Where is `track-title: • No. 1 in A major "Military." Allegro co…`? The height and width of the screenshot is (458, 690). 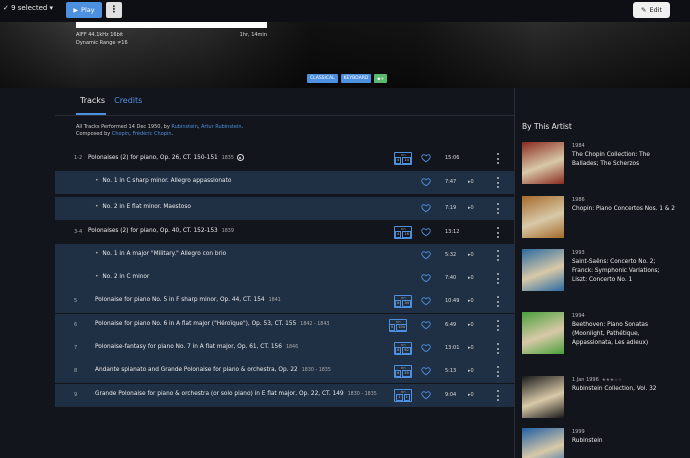
track-title: • No. 1 in A major "Military." Allegro co… is located at coordinates (160, 254).